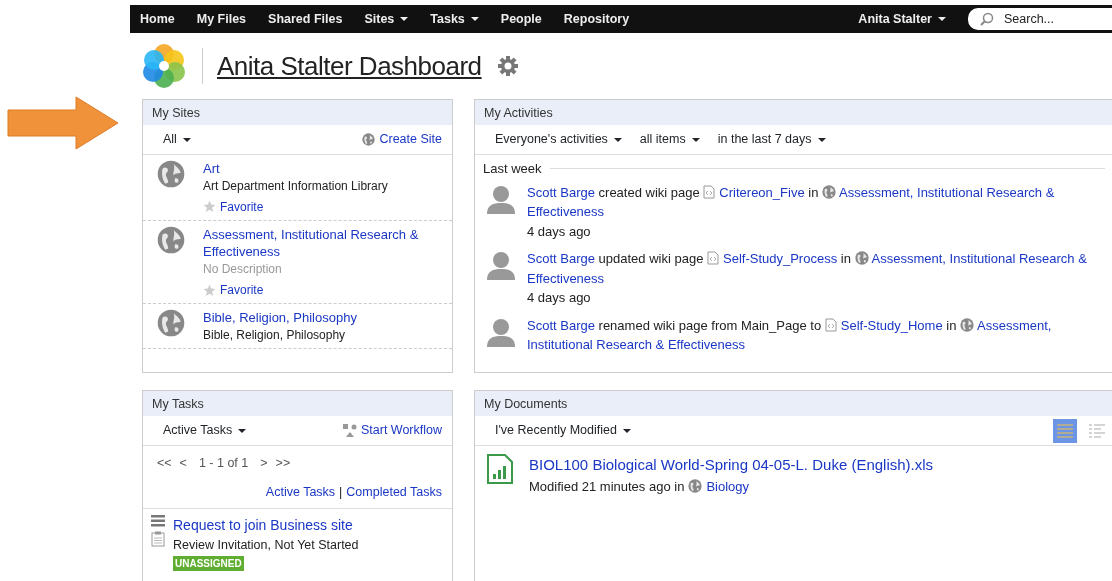 The width and height of the screenshot is (1112, 581). What do you see at coordinates (177, 139) in the screenshot?
I see `filter-dropdown: All` at bounding box center [177, 139].